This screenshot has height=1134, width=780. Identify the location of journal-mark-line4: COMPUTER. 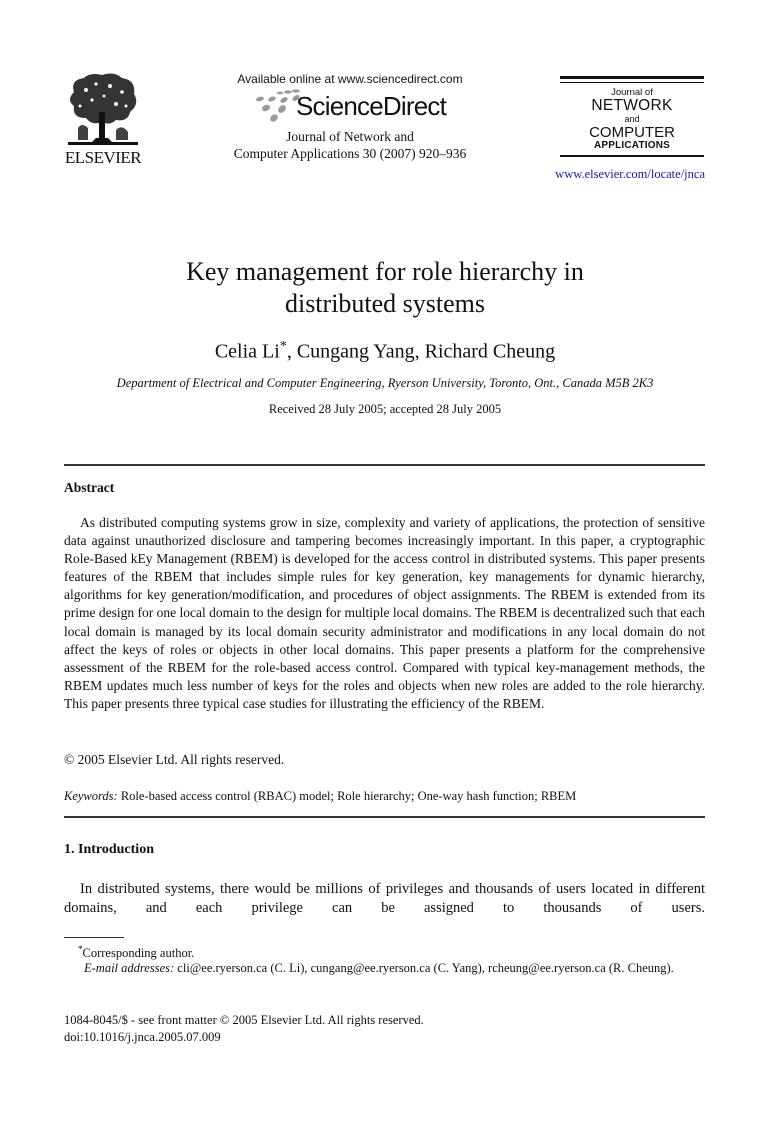
(632, 132).